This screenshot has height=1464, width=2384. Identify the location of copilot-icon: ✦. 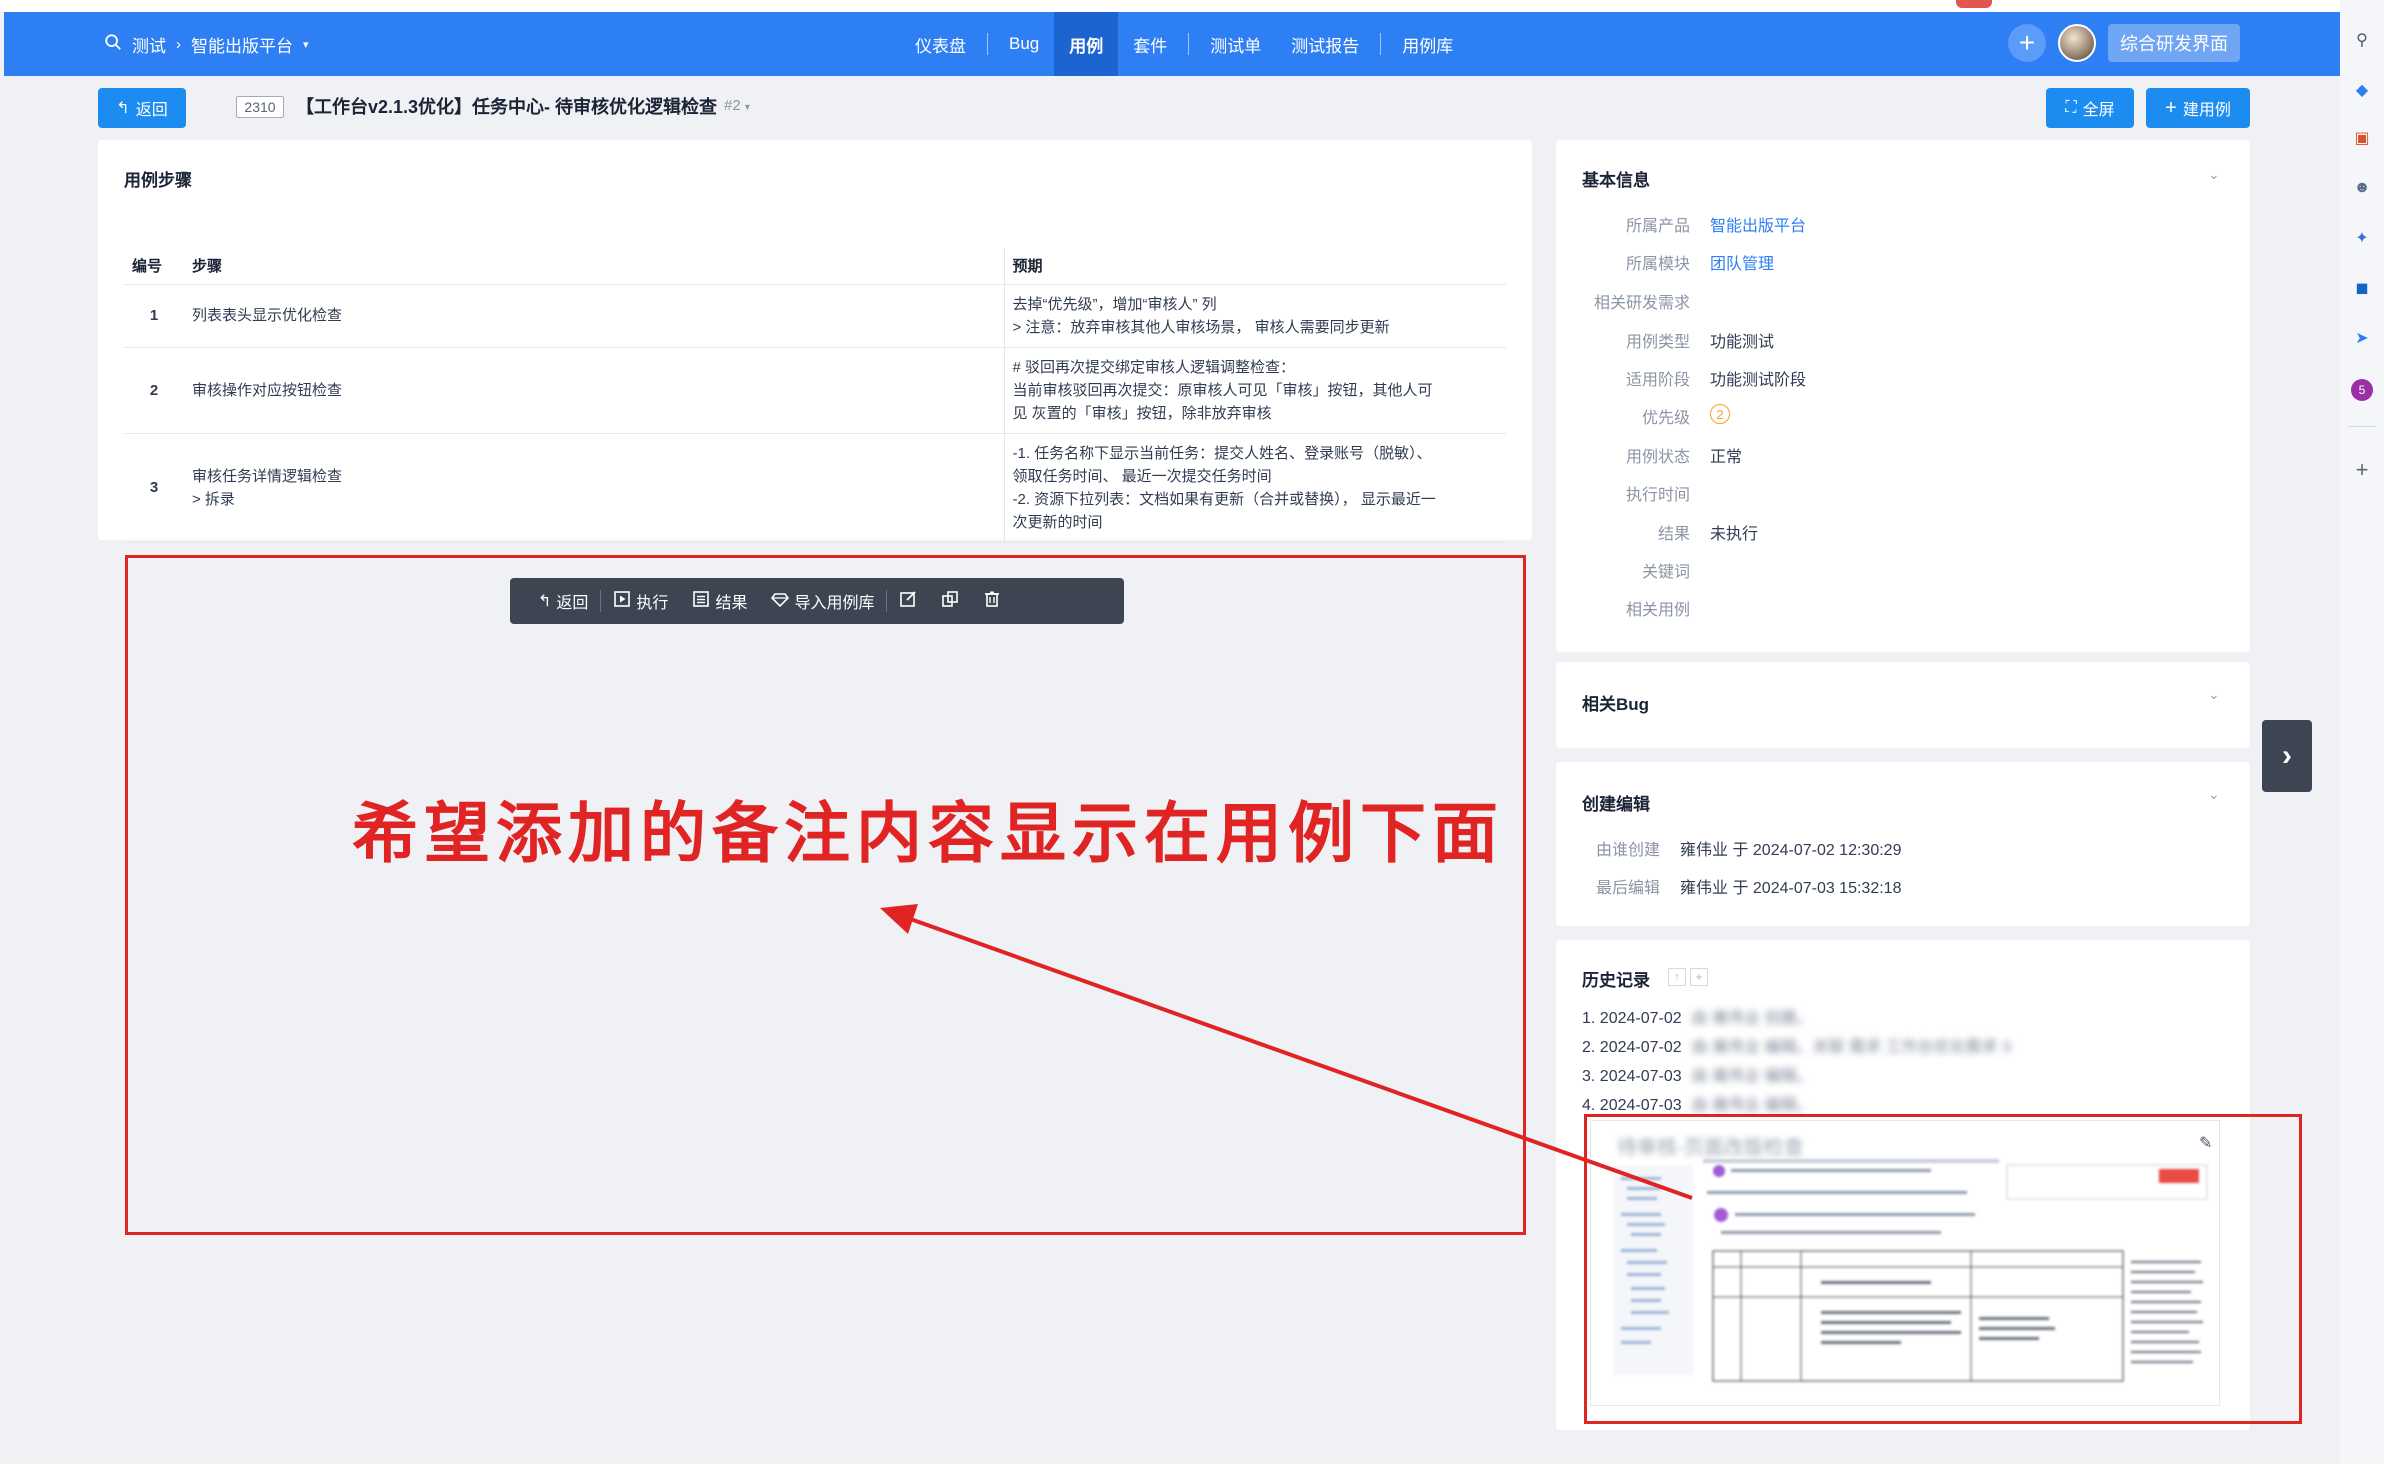
(2362, 238).